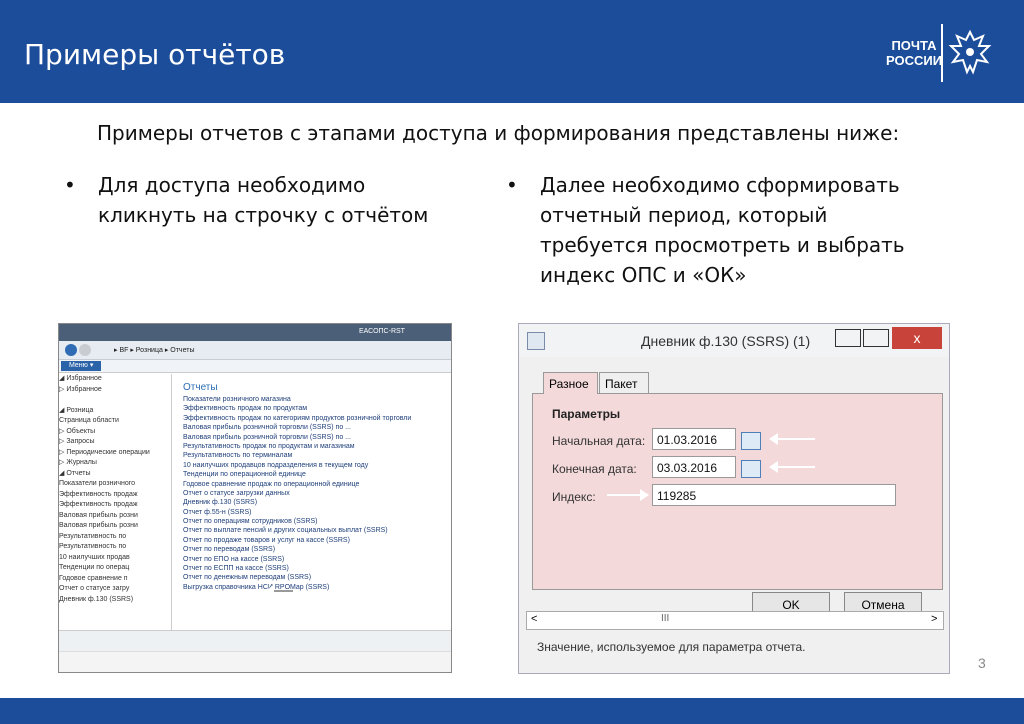 The width and height of the screenshot is (1024, 724). Describe the element at coordinates (314, 559) in the screenshot. I see `report-link: Отчет по ЕПО на кассе (SSRS)` at that location.